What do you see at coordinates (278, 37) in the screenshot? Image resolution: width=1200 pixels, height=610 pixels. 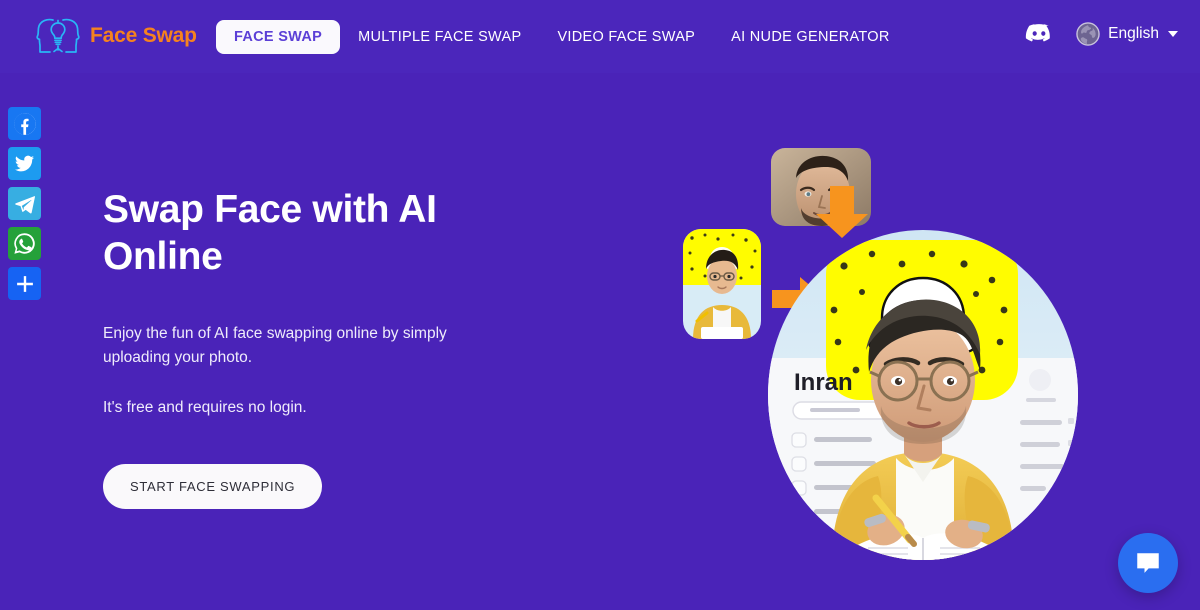 I see `nav-item-face-swap: FACE SWAP` at bounding box center [278, 37].